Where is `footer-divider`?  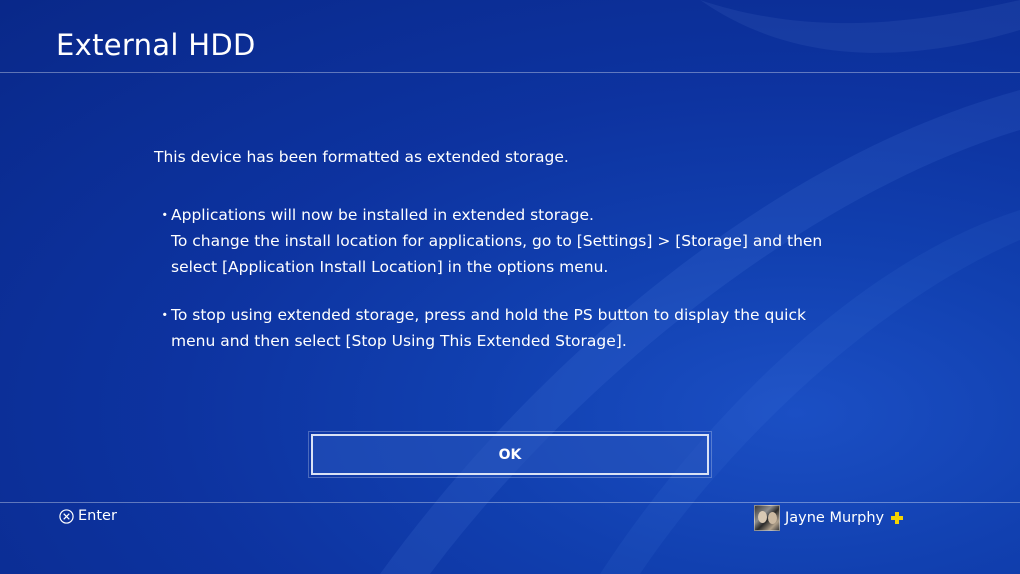
footer-divider is located at coordinates (510, 502).